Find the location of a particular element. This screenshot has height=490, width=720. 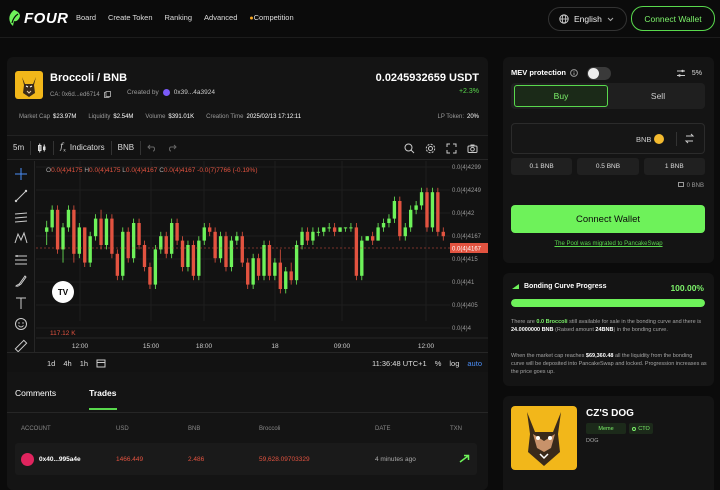

trend-line-icon is located at coordinates (21, 196).